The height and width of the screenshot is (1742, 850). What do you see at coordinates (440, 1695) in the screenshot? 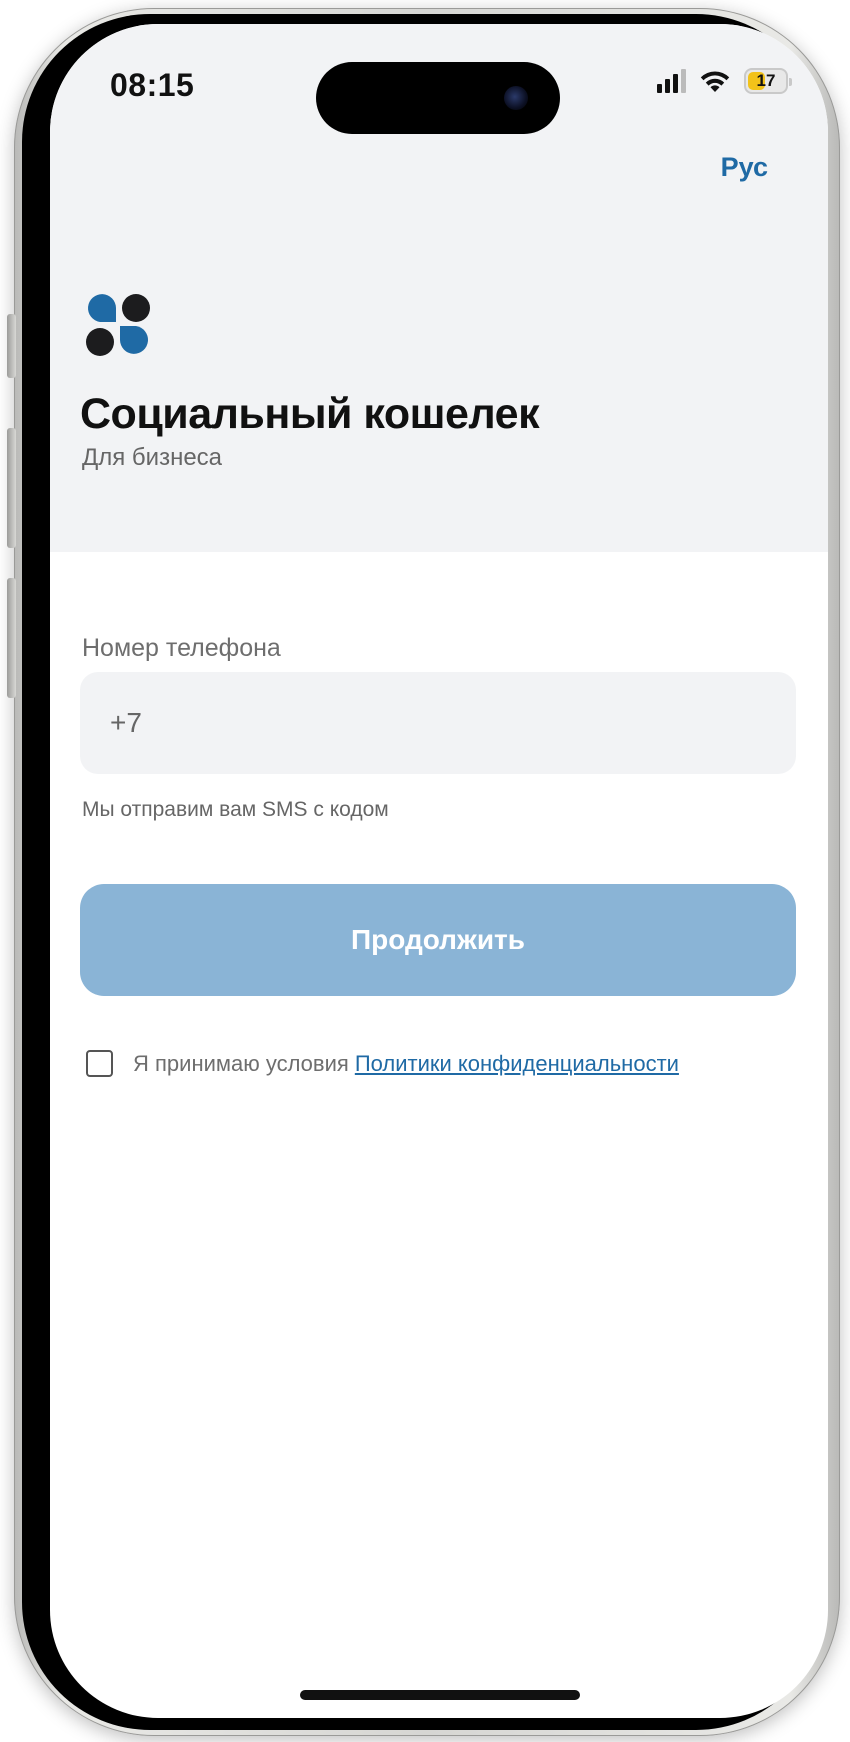
I see `home-indicator` at bounding box center [440, 1695].